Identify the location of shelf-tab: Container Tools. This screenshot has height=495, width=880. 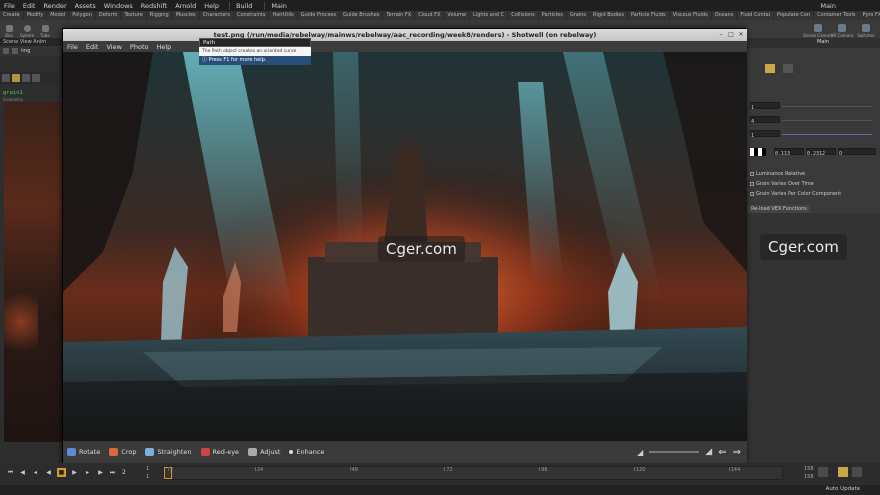
(837, 15).